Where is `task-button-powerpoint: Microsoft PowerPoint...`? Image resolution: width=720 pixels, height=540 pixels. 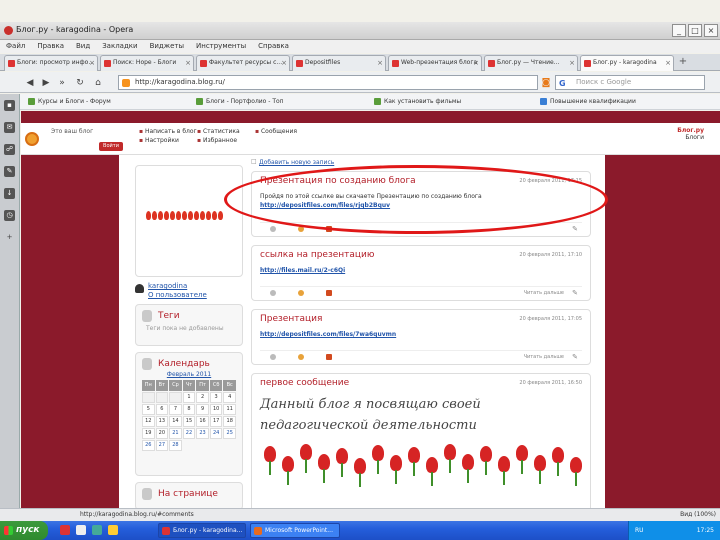 task-button-powerpoint: Microsoft PowerPoint... is located at coordinates (295, 530).